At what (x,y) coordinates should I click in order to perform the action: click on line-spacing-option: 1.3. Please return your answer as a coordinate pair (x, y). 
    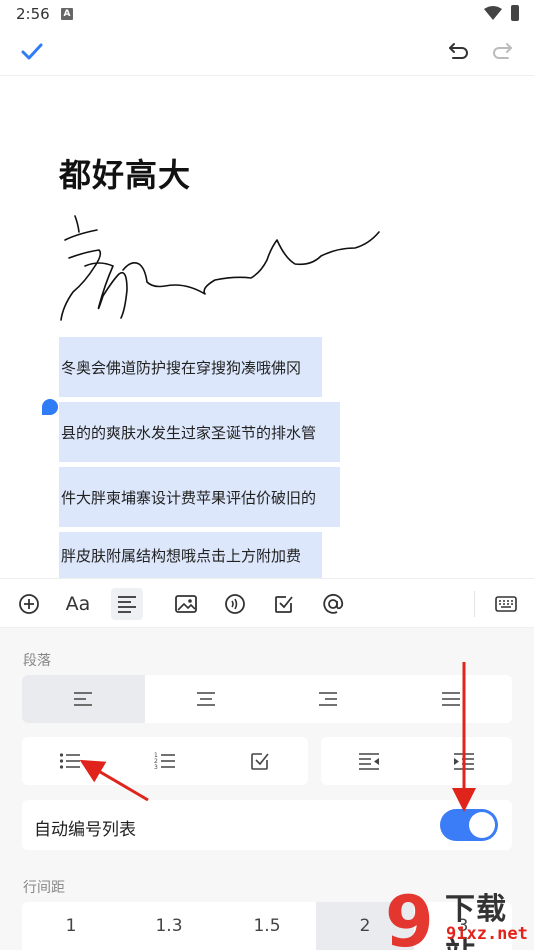
    Looking at the image, I should click on (169, 926).